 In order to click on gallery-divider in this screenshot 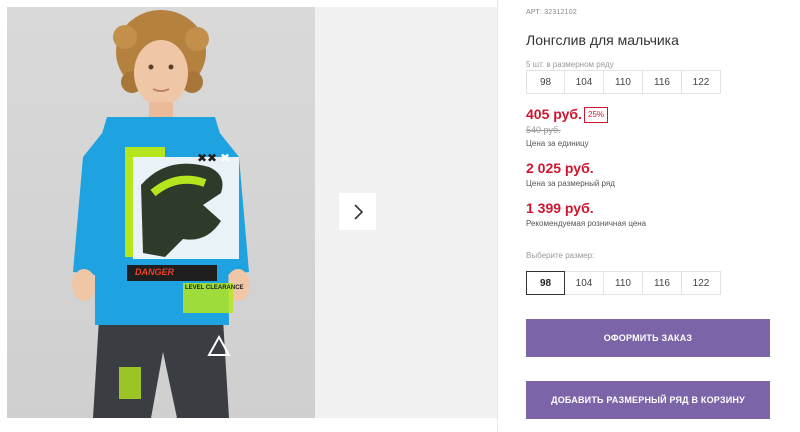, I will do `click(497, 216)`.